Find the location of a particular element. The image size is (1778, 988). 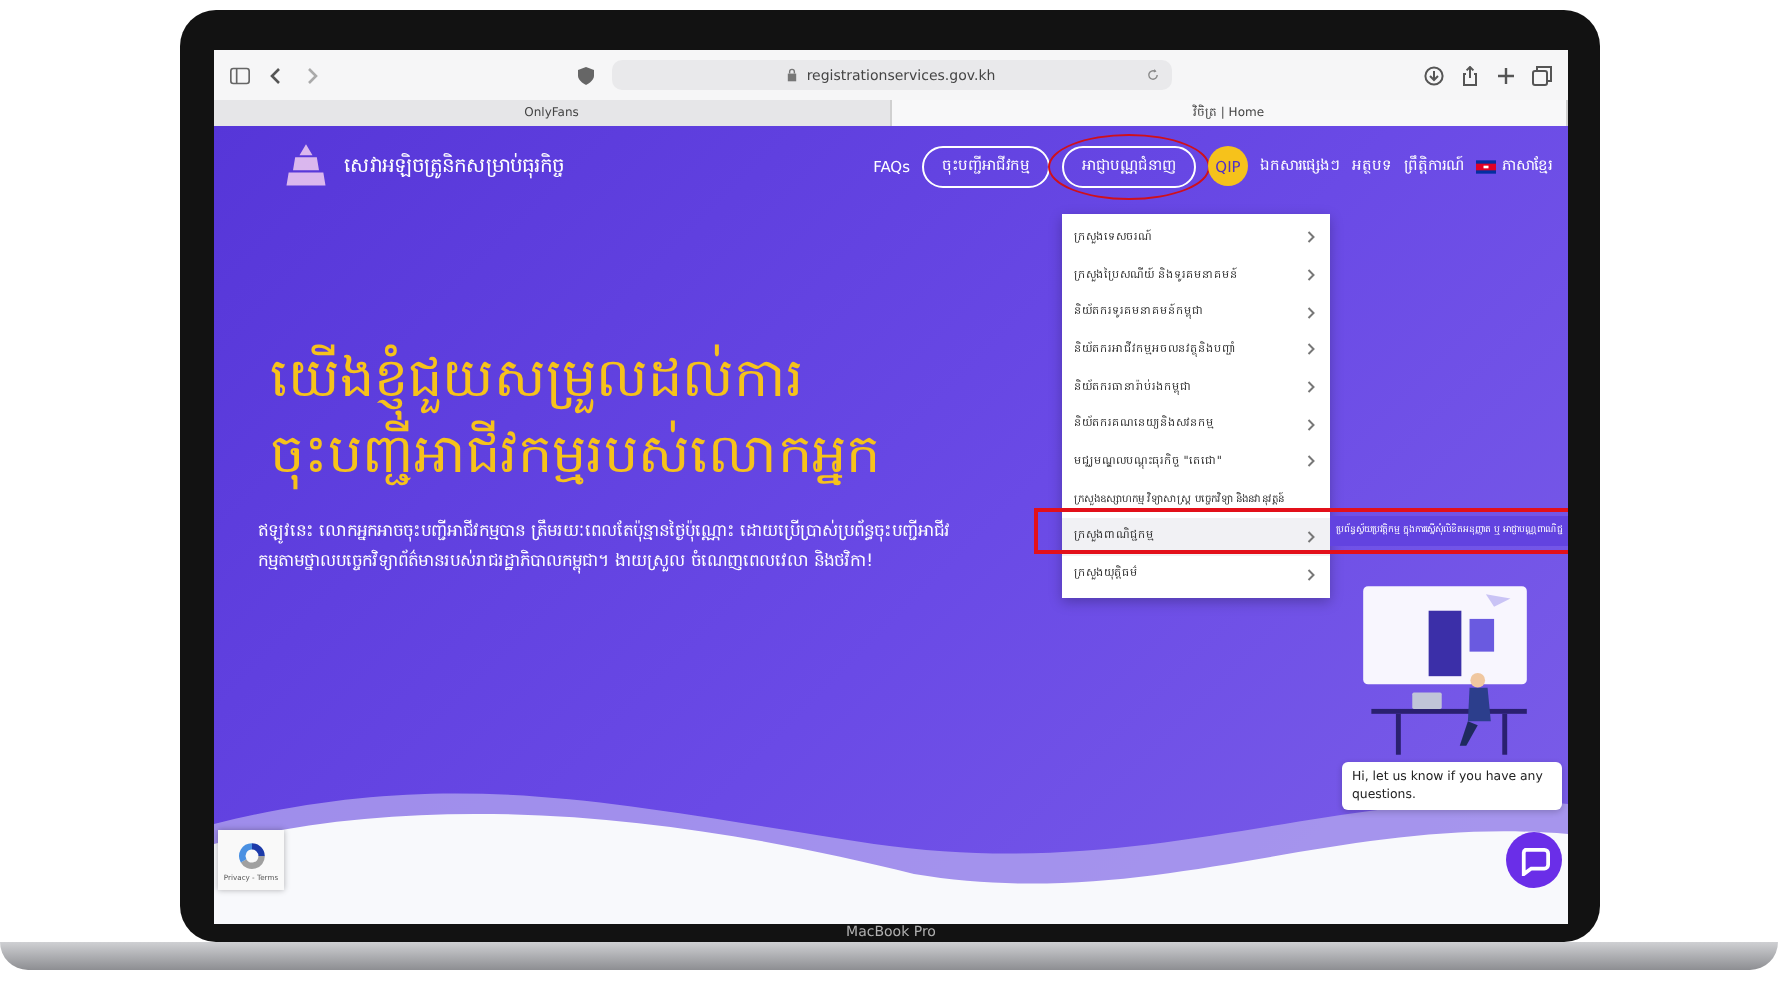

back-icon is located at coordinates (276, 75).